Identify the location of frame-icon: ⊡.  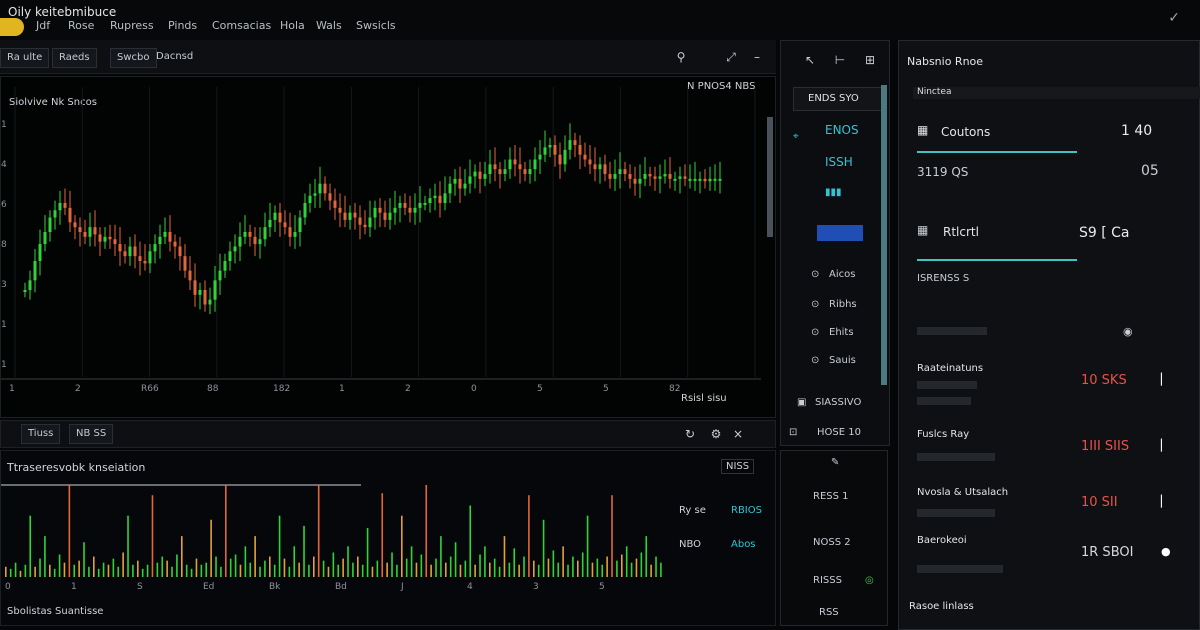
(793, 432).